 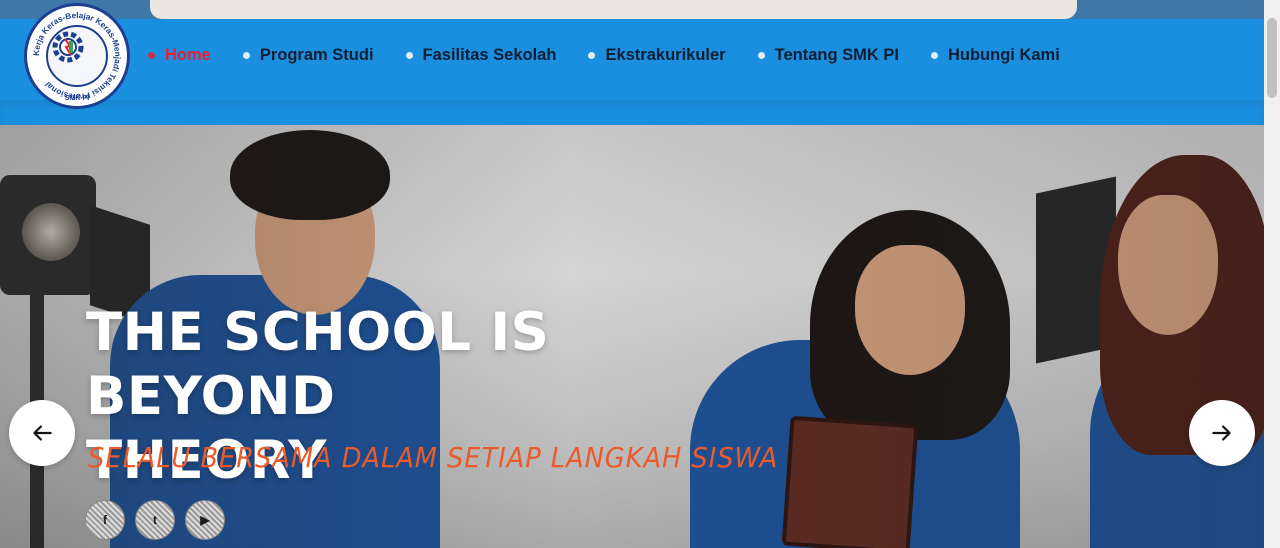 What do you see at coordinates (665, 55) in the screenshot?
I see `nav-label: Ekstrakurikuler` at bounding box center [665, 55].